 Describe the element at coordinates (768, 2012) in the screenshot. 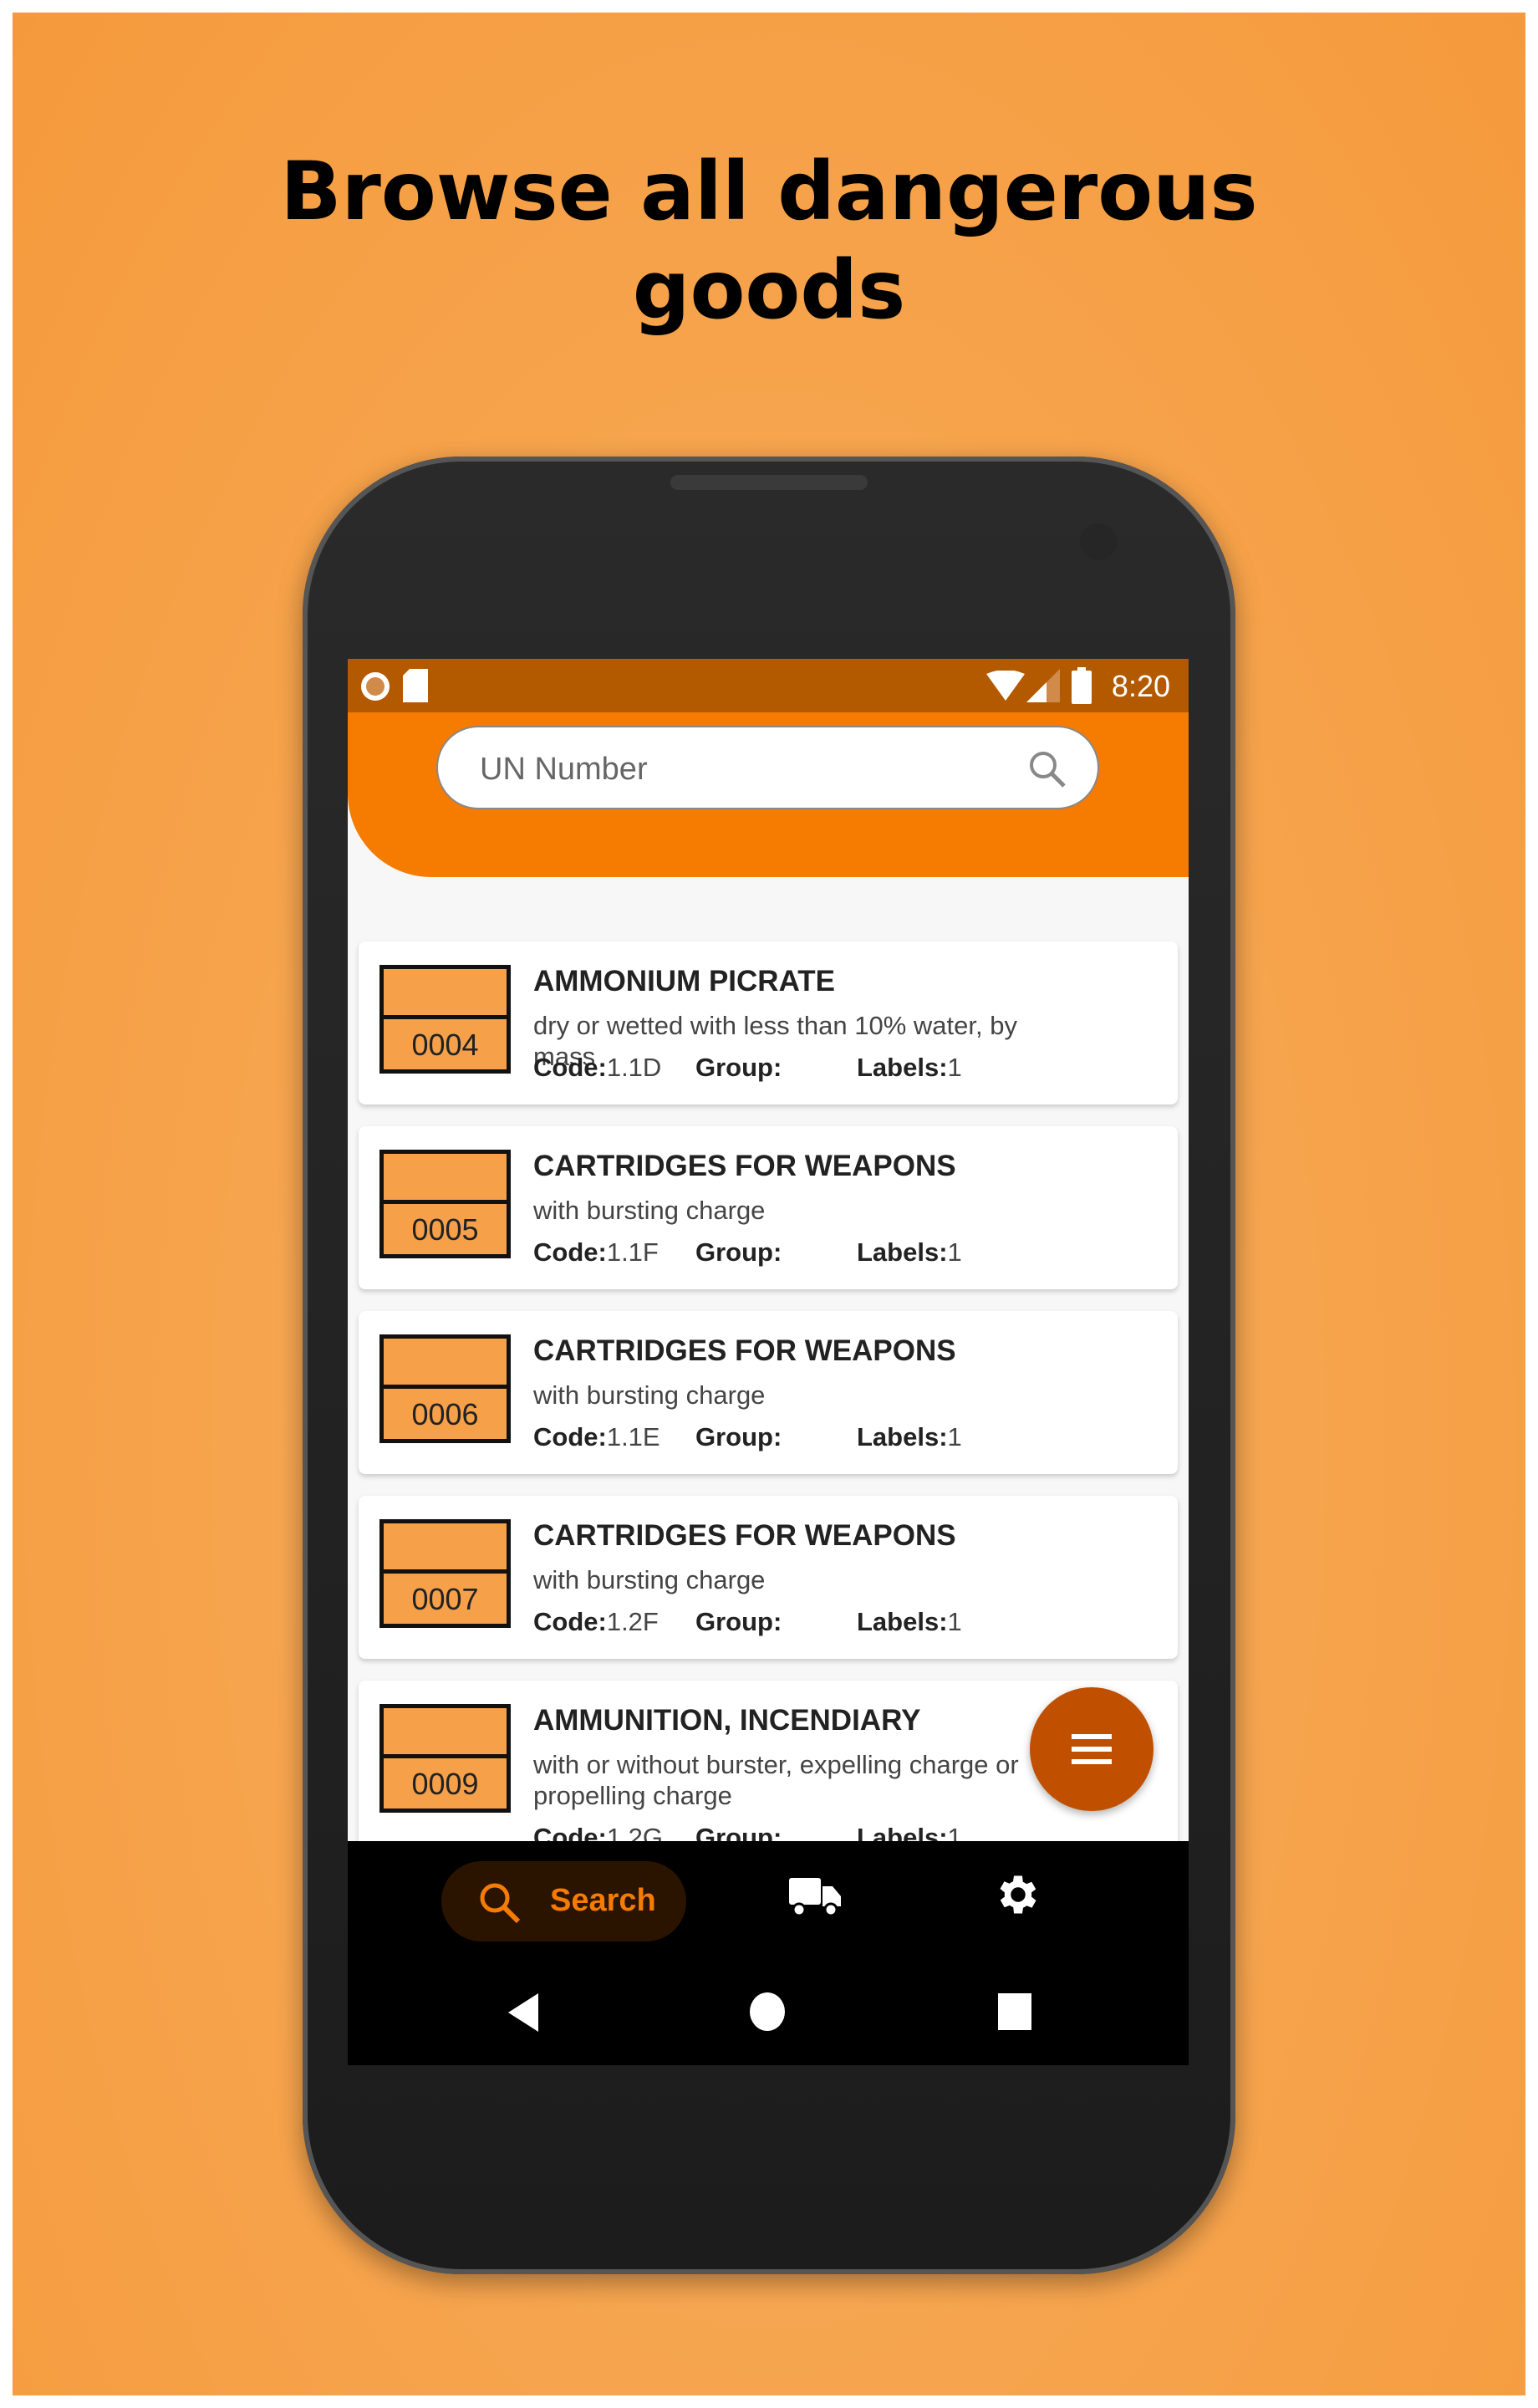

I see `home-icon` at that location.